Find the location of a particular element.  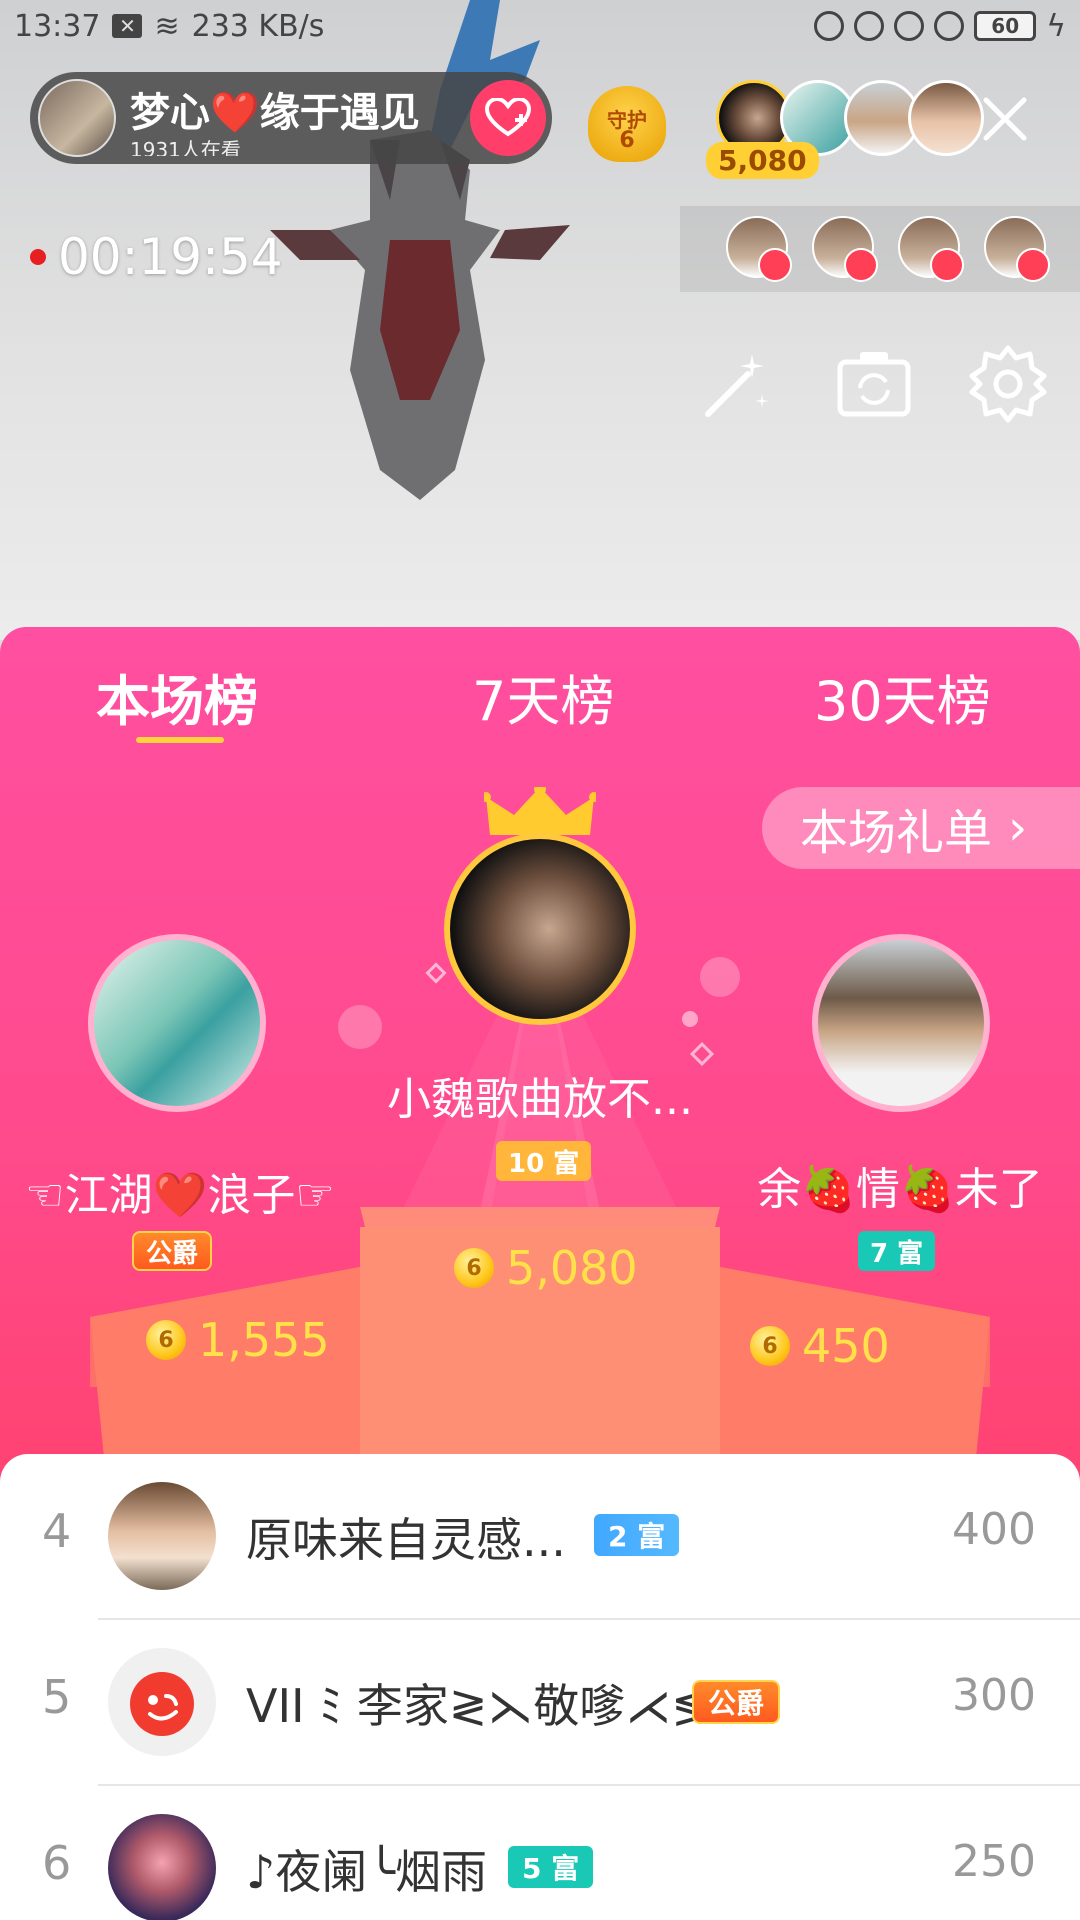

second-place-level-badge: 公爵 is located at coordinates (172, 1251).